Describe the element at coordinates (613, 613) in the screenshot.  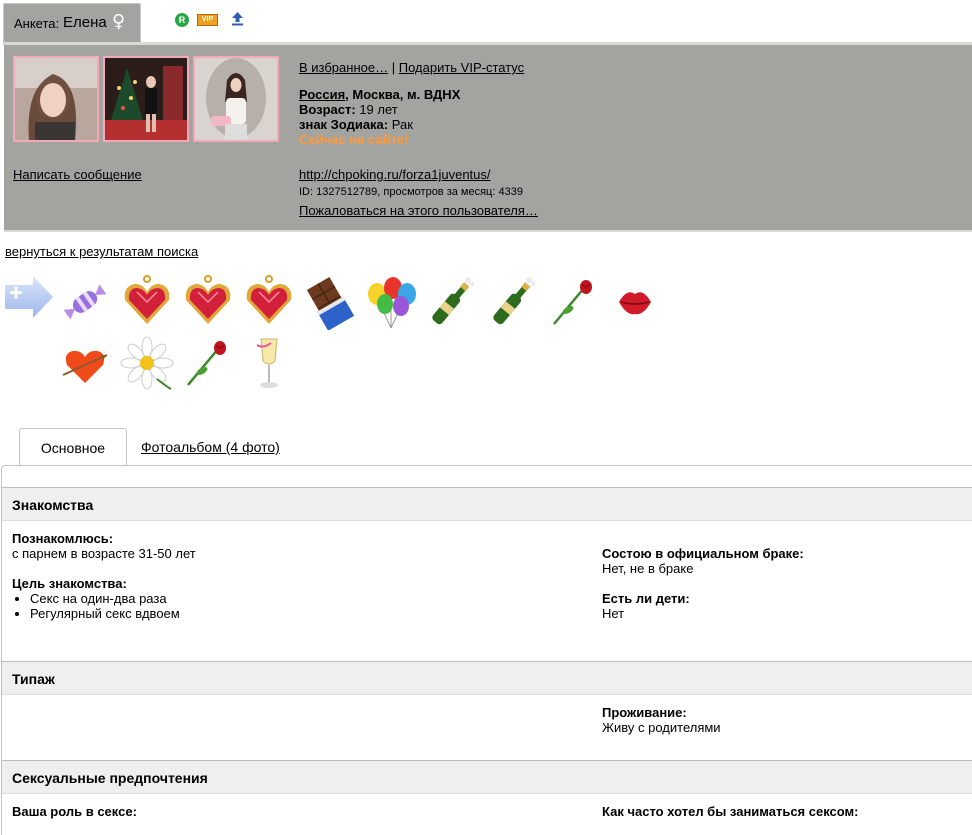
I see `kids-value: Нет` at that location.